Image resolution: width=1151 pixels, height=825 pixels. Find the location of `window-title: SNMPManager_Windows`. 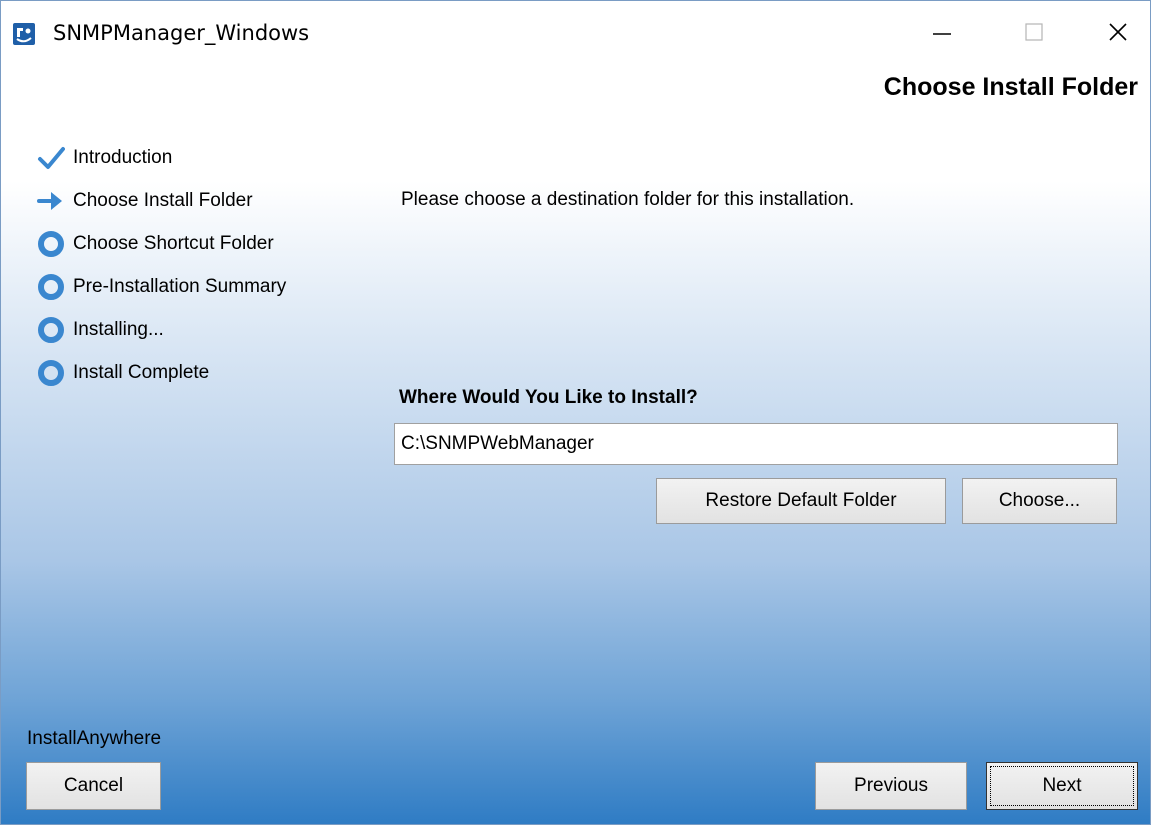

window-title: SNMPManager_Windows is located at coordinates (181, 33).